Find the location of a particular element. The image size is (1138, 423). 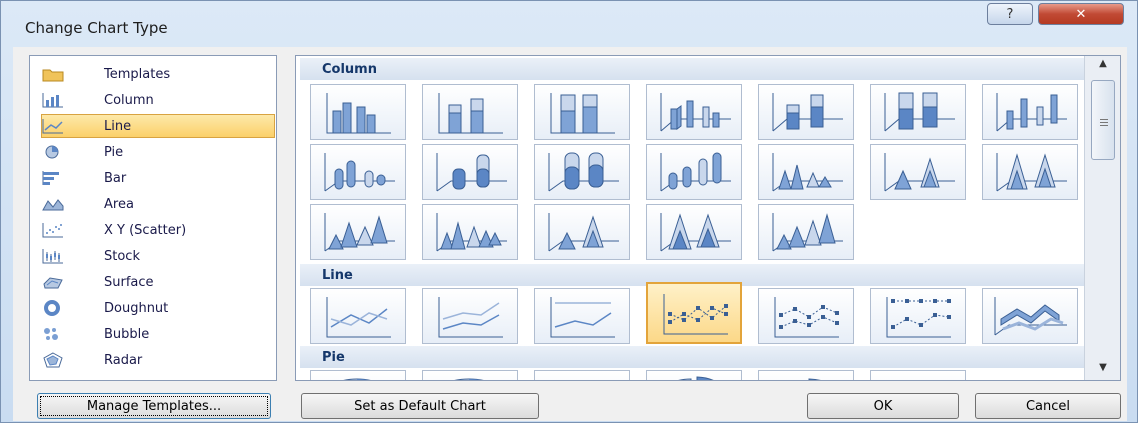

thumb-clustered-pyramid is located at coordinates (470, 232).